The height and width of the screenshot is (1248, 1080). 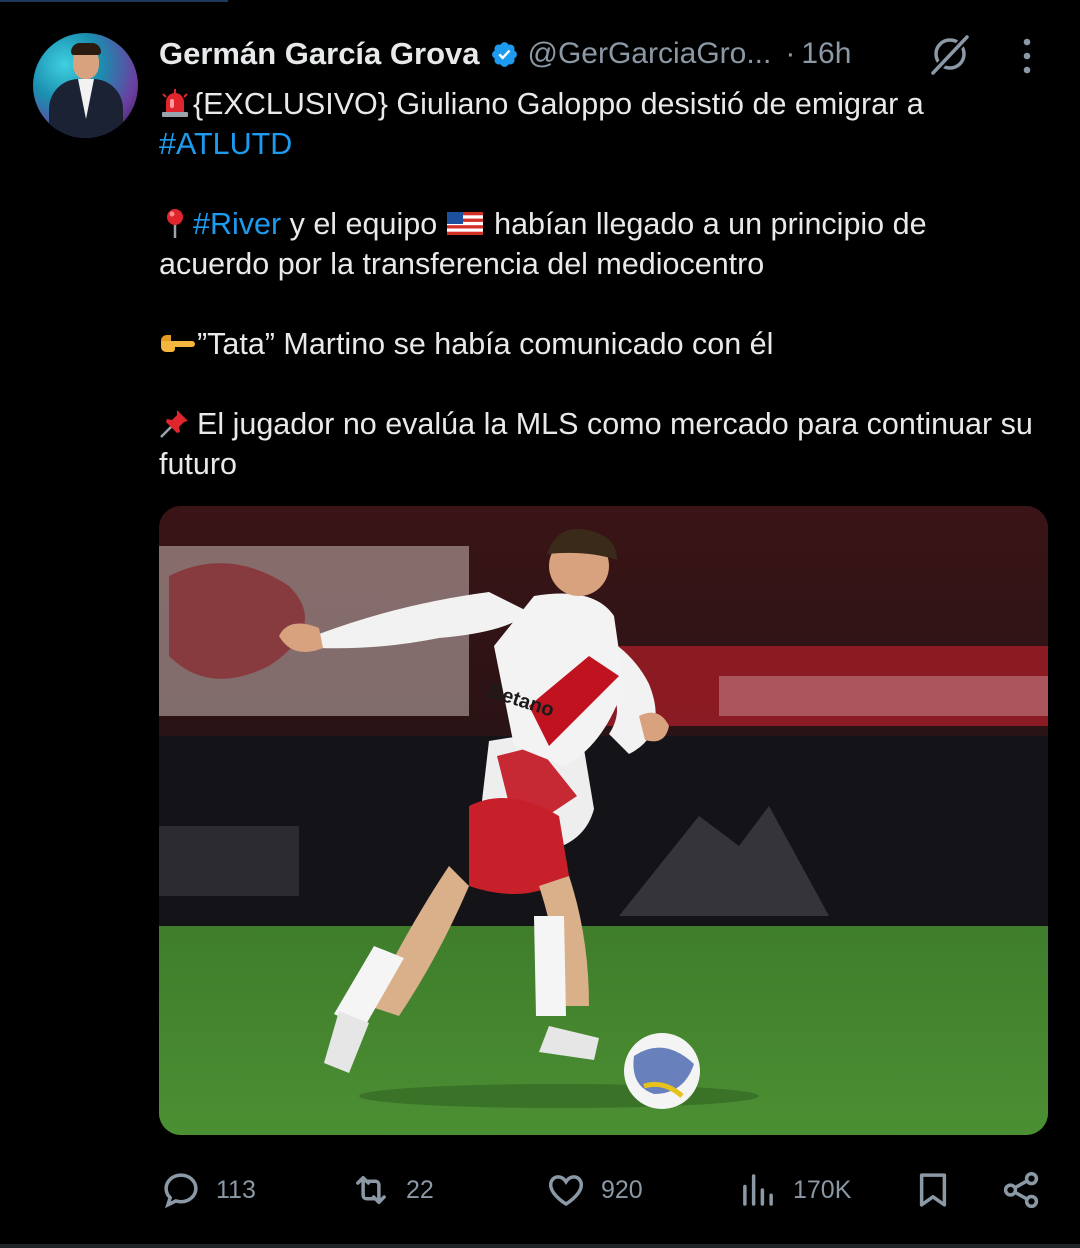 I want to click on repost-icon, so click(x=371, y=1190).